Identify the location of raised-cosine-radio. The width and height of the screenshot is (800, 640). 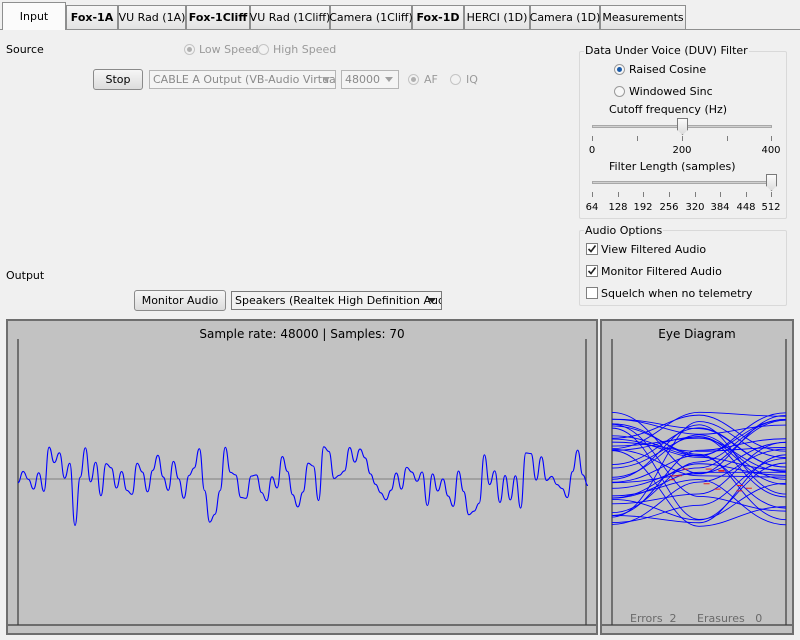
(619, 69).